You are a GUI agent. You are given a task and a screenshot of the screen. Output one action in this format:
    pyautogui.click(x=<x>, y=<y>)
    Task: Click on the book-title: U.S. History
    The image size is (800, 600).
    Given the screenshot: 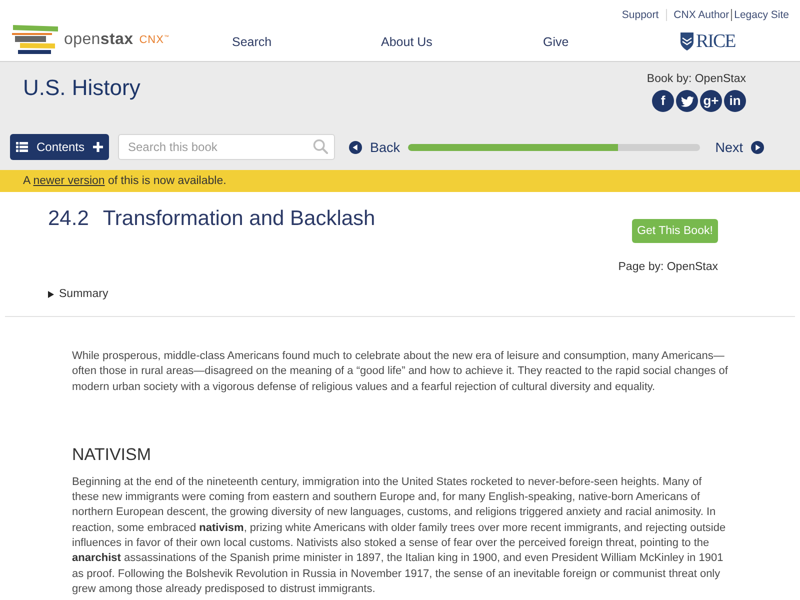 What is the action you would take?
    pyautogui.click(x=81, y=88)
    